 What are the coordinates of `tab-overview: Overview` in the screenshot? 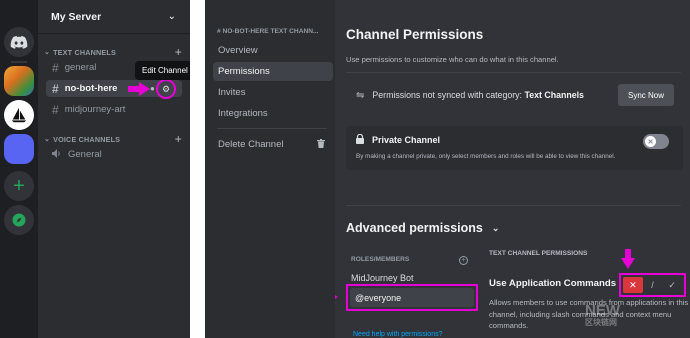 It's located at (273, 50).